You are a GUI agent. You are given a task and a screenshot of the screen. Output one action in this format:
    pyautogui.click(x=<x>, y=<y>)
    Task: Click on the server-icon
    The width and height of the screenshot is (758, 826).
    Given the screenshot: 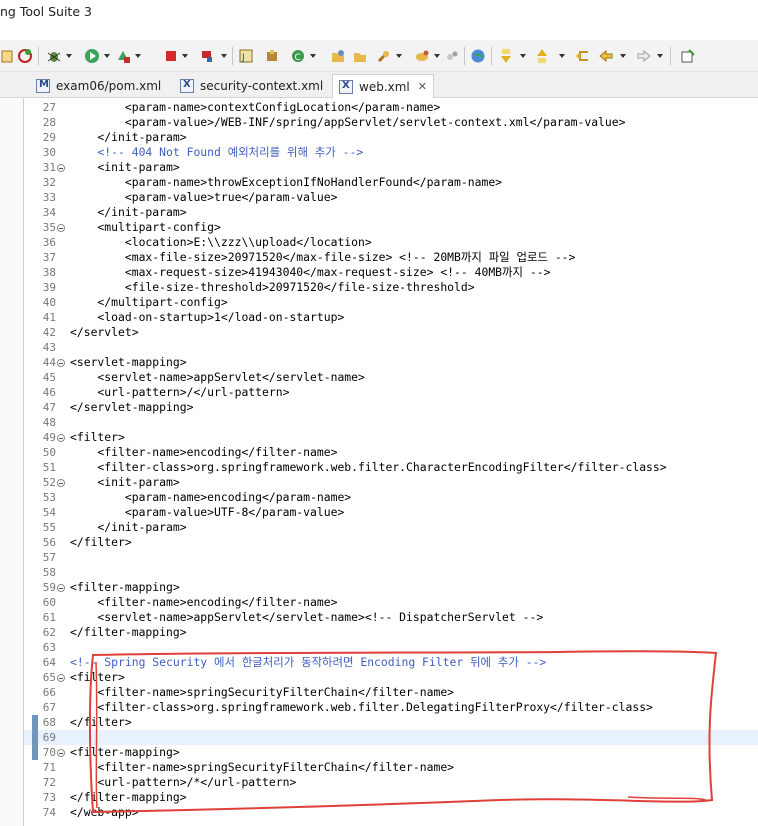 What is the action you would take?
    pyautogui.click(x=208, y=56)
    